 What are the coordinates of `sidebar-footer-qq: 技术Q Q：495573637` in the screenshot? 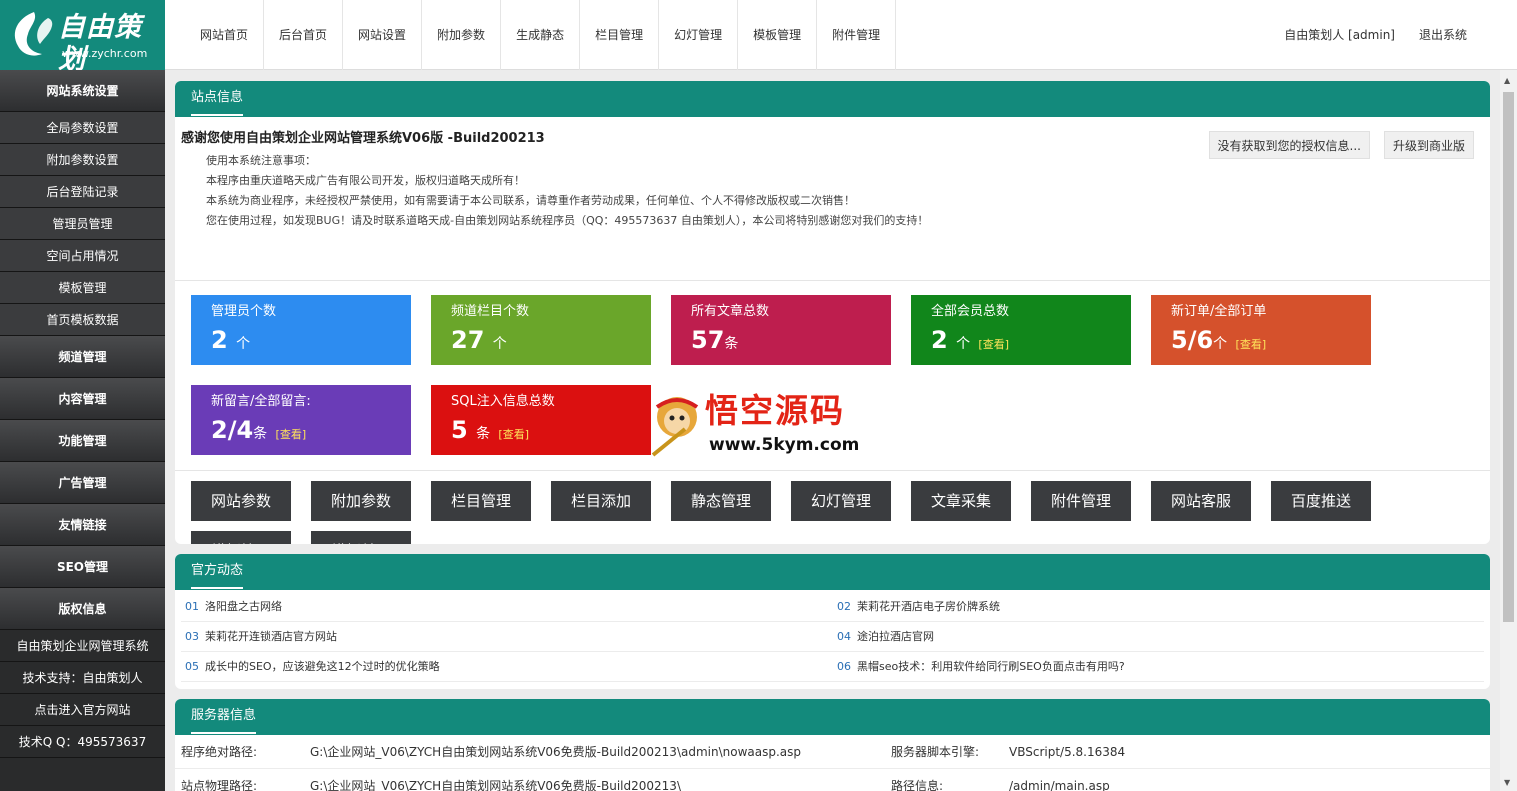 It's located at (82, 742).